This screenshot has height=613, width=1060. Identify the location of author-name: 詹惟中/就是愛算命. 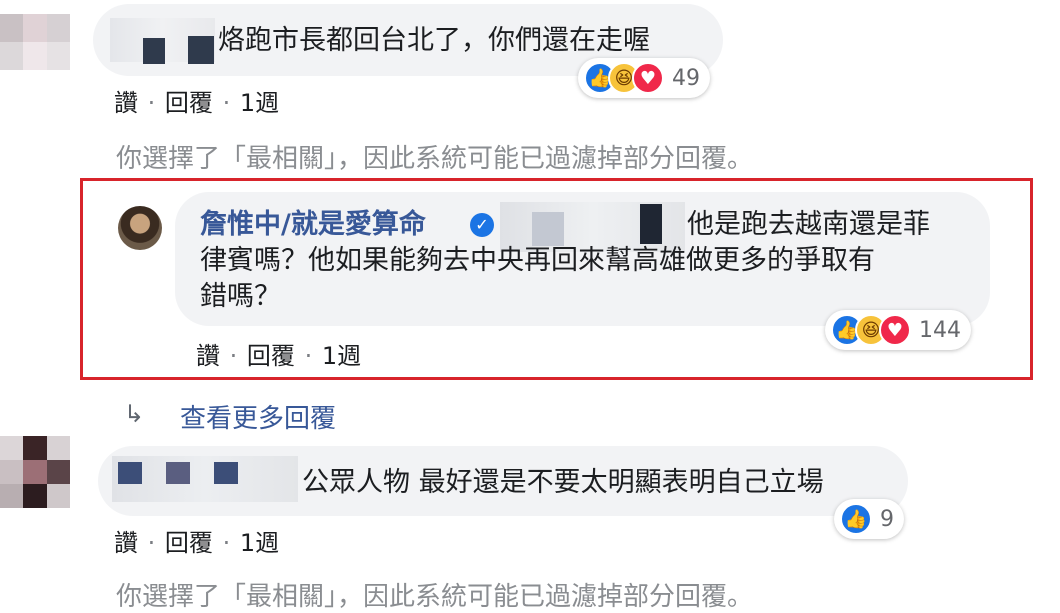
(313, 225).